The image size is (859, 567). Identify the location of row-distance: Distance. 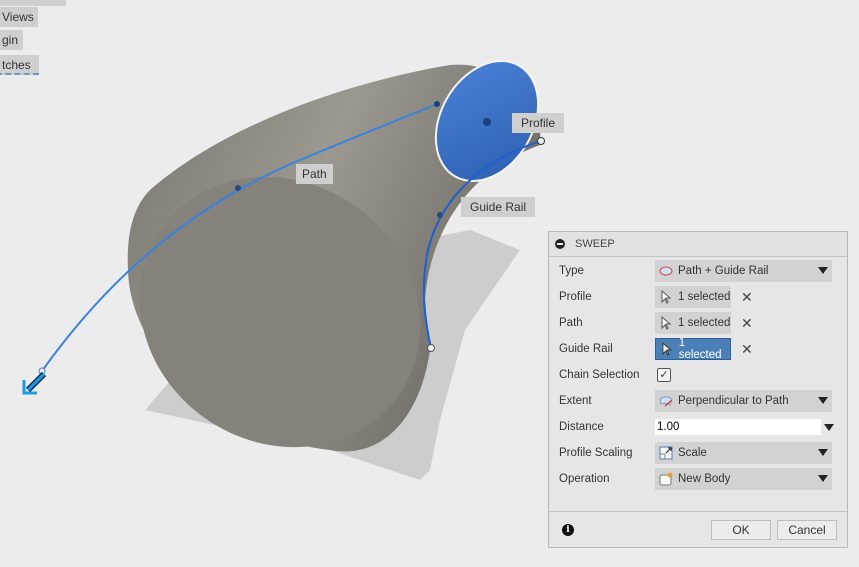
(699, 427).